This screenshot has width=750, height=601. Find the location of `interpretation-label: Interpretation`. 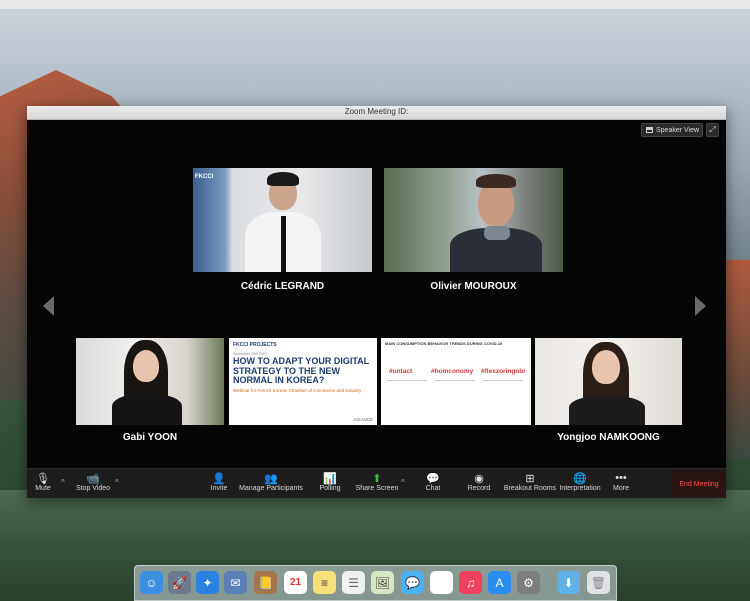

interpretation-label: Interpretation is located at coordinates (580, 488).